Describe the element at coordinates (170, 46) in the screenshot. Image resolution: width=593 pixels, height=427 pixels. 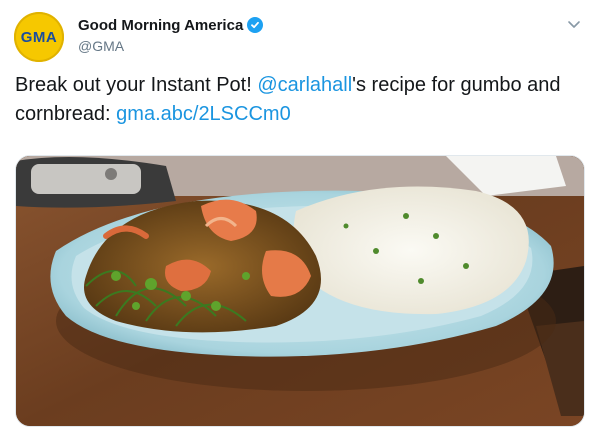
I see `account-handle: @GMA` at that location.